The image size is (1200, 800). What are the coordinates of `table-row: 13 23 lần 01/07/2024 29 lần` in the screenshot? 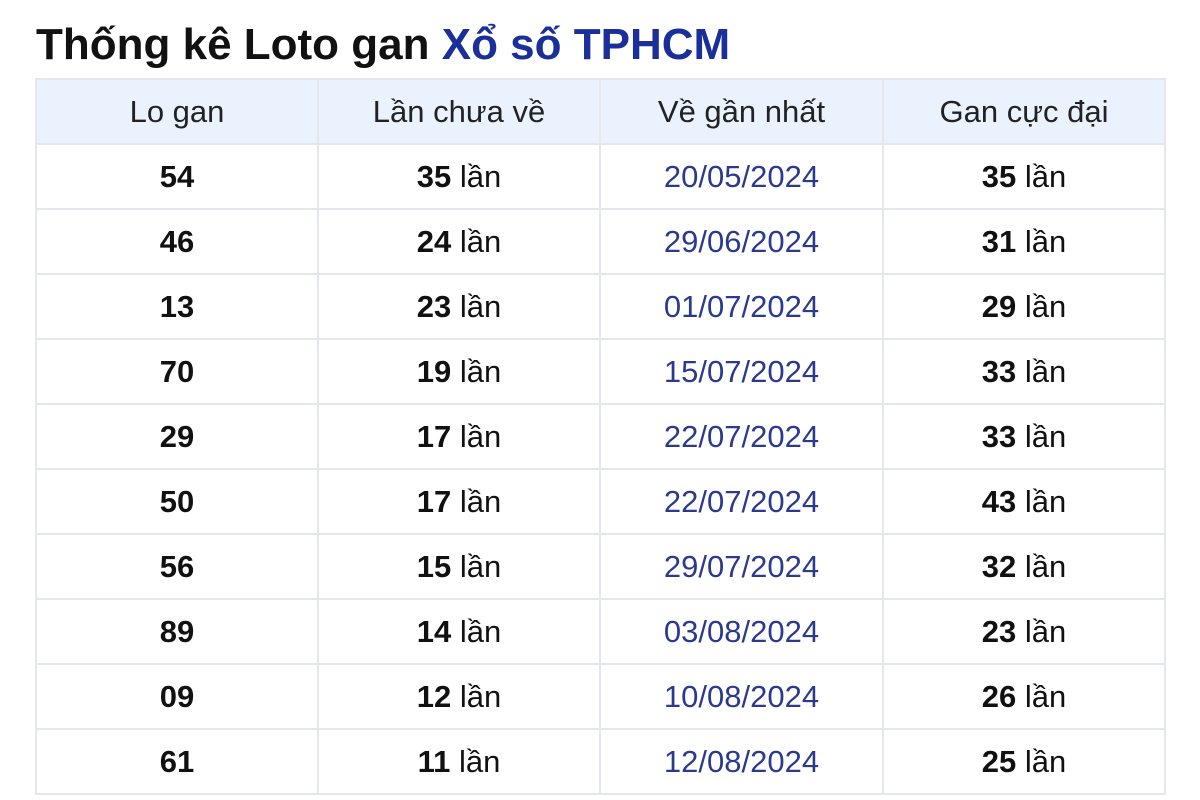 It's located at (600, 306).